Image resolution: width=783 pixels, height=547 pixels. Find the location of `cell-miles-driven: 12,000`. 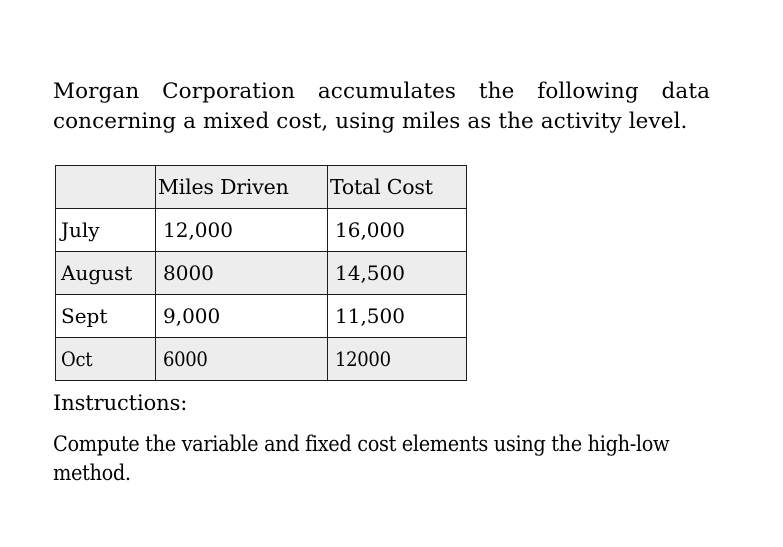

cell-miles-driven: 12,000 is located at coordinates (241, 230).